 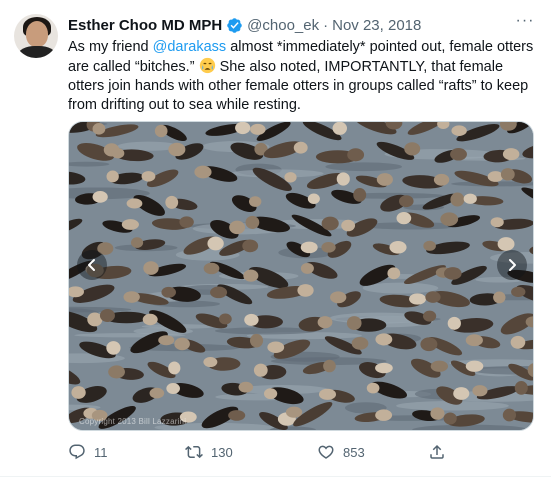 I want to click on like-button: 853, so click(x=341, y=452).